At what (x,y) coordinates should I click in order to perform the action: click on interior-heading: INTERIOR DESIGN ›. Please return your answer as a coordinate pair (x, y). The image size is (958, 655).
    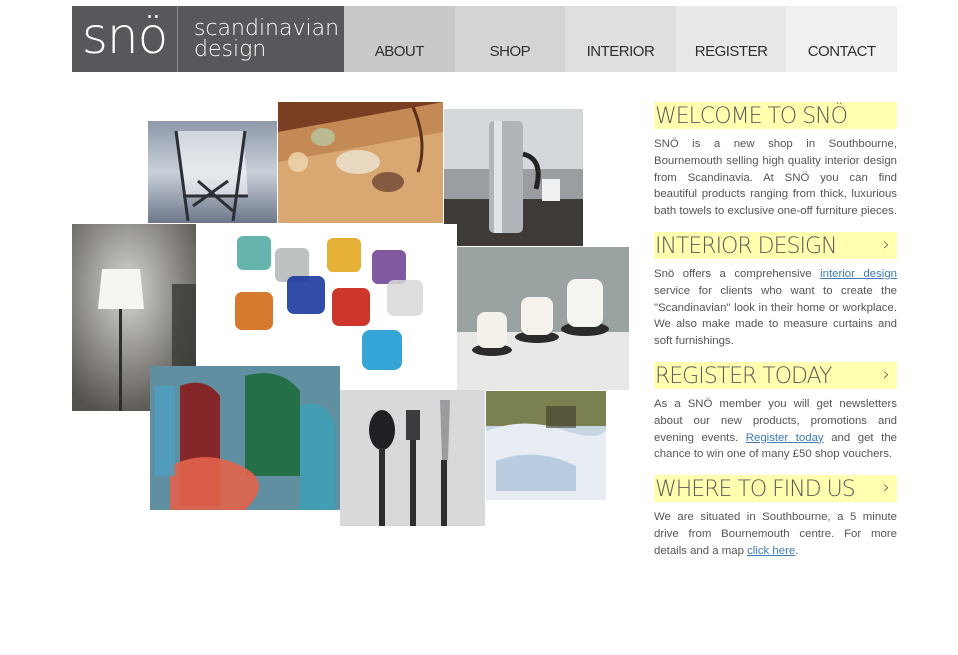
    Looking at the image, I should click on (775, 245).